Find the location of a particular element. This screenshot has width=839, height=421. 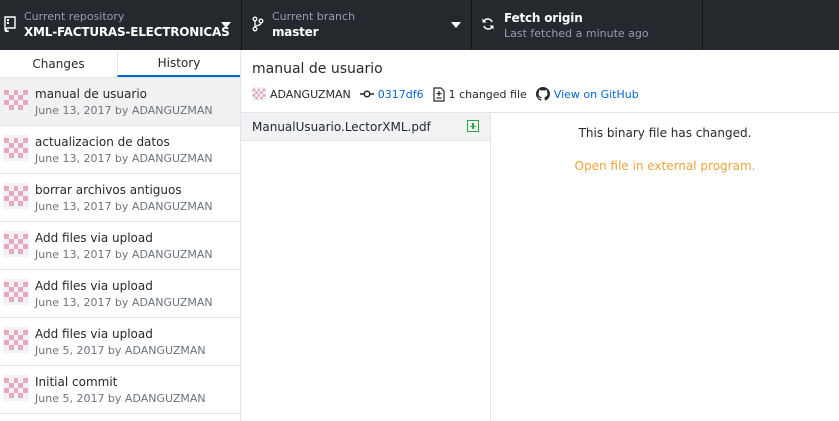

tab-changes: Changes is located at coordinates (58, 63).